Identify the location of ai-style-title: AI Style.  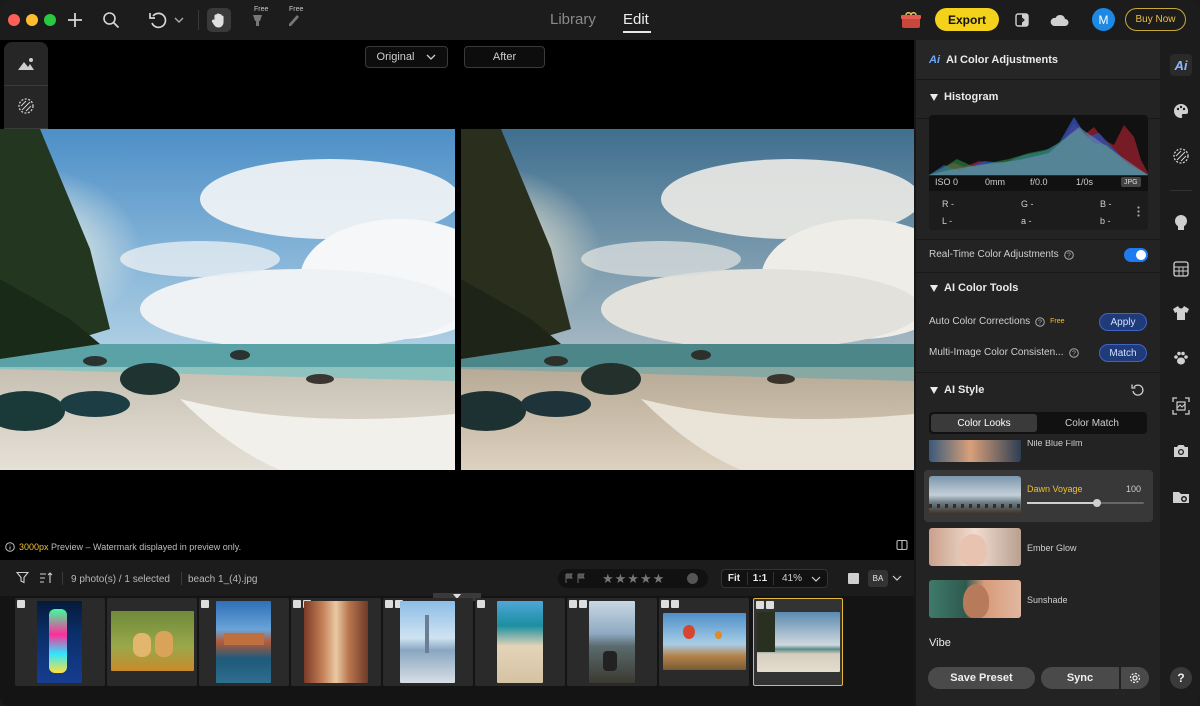
(964, 390).